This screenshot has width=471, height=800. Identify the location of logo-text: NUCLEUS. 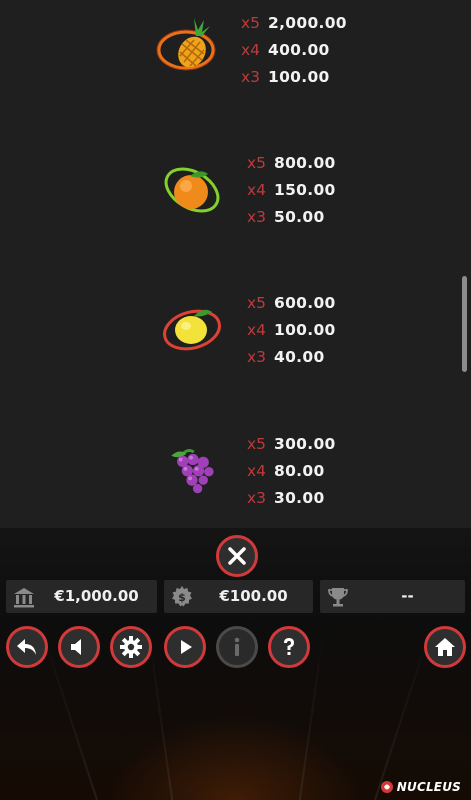
(428, 787).